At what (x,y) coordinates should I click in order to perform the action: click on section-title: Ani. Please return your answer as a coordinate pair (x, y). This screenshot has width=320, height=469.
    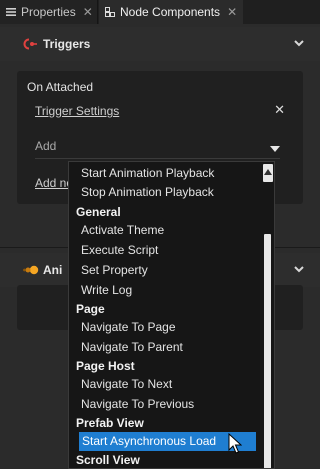
    Looking at the image, I should click on (53, 270).